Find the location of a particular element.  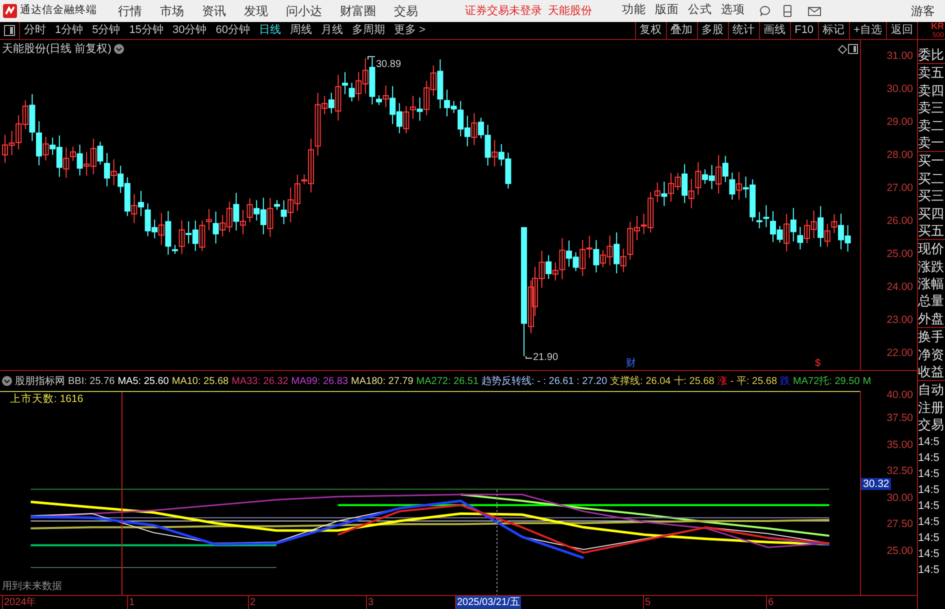

listing-days-label: 上市天数: 1616 is located at coordinates (47, 399).